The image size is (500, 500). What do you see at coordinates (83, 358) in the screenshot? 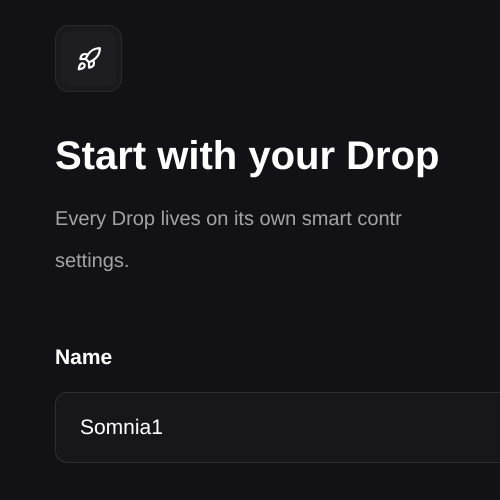
I see `field-label: Name` at bounding box center [83, 358].